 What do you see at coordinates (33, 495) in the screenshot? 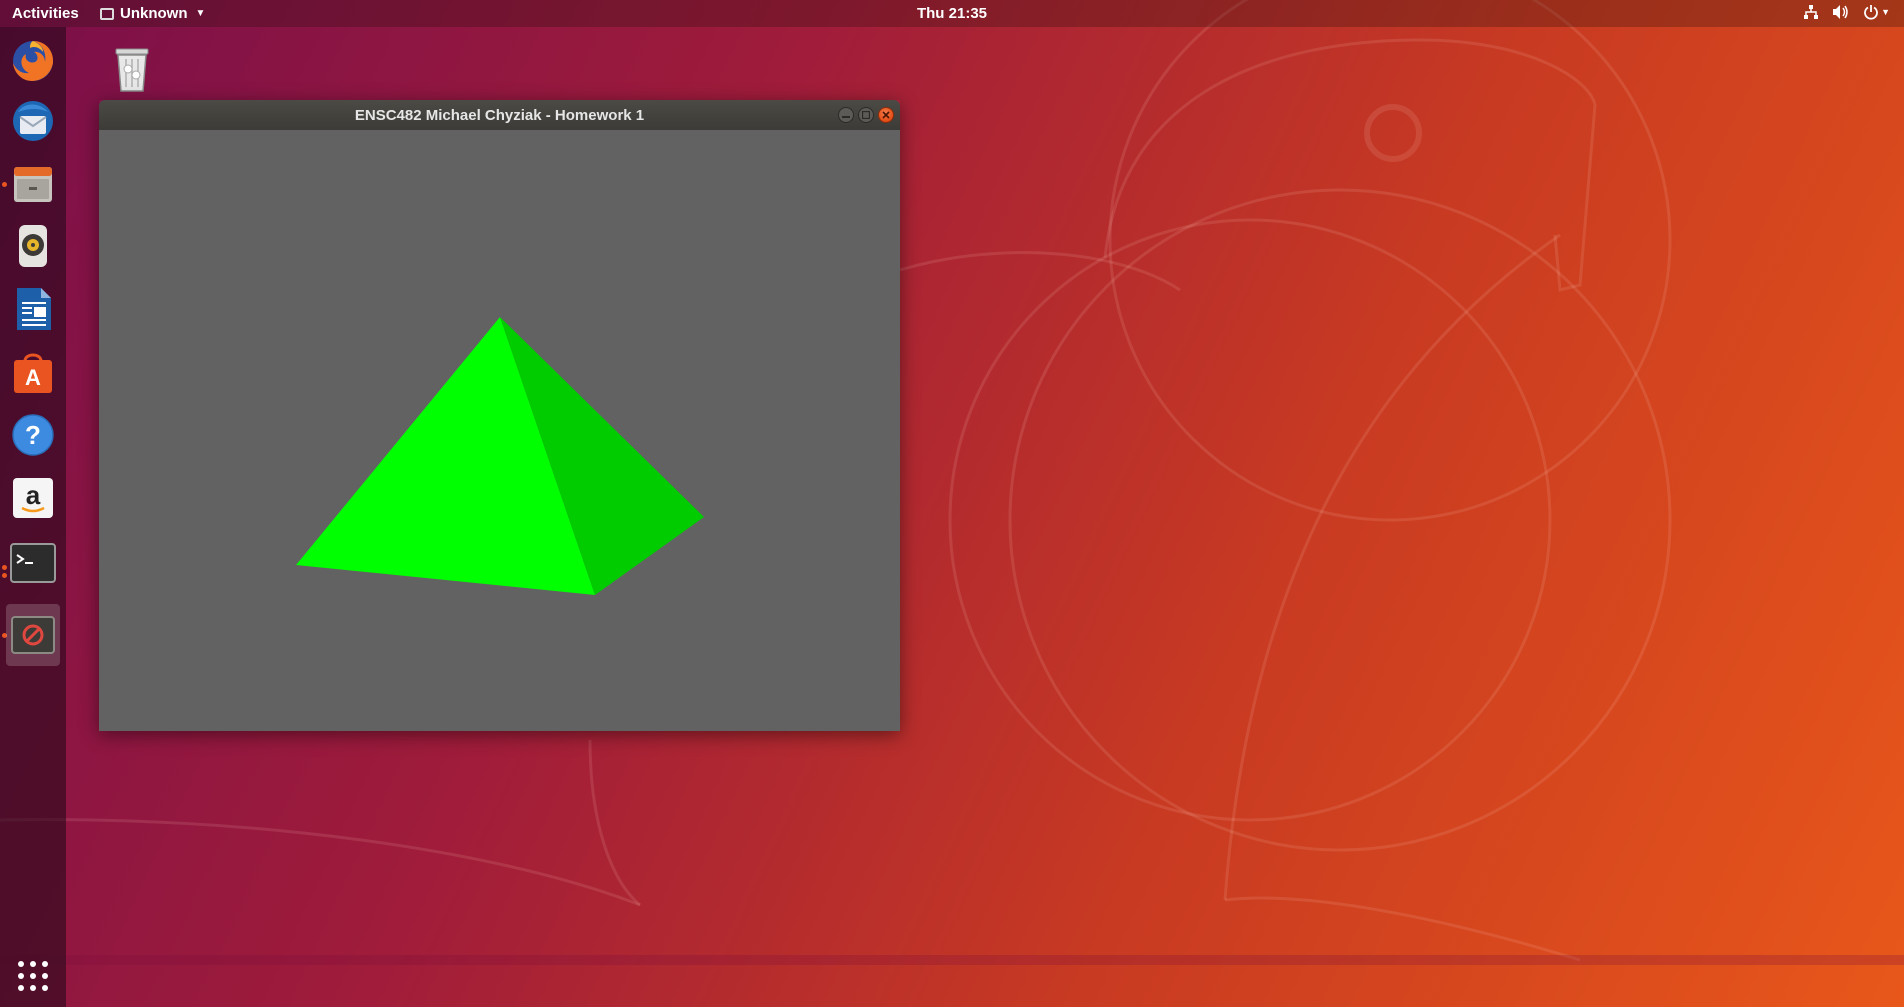
I see `svg-text: a` at bounding box center [33, 495].